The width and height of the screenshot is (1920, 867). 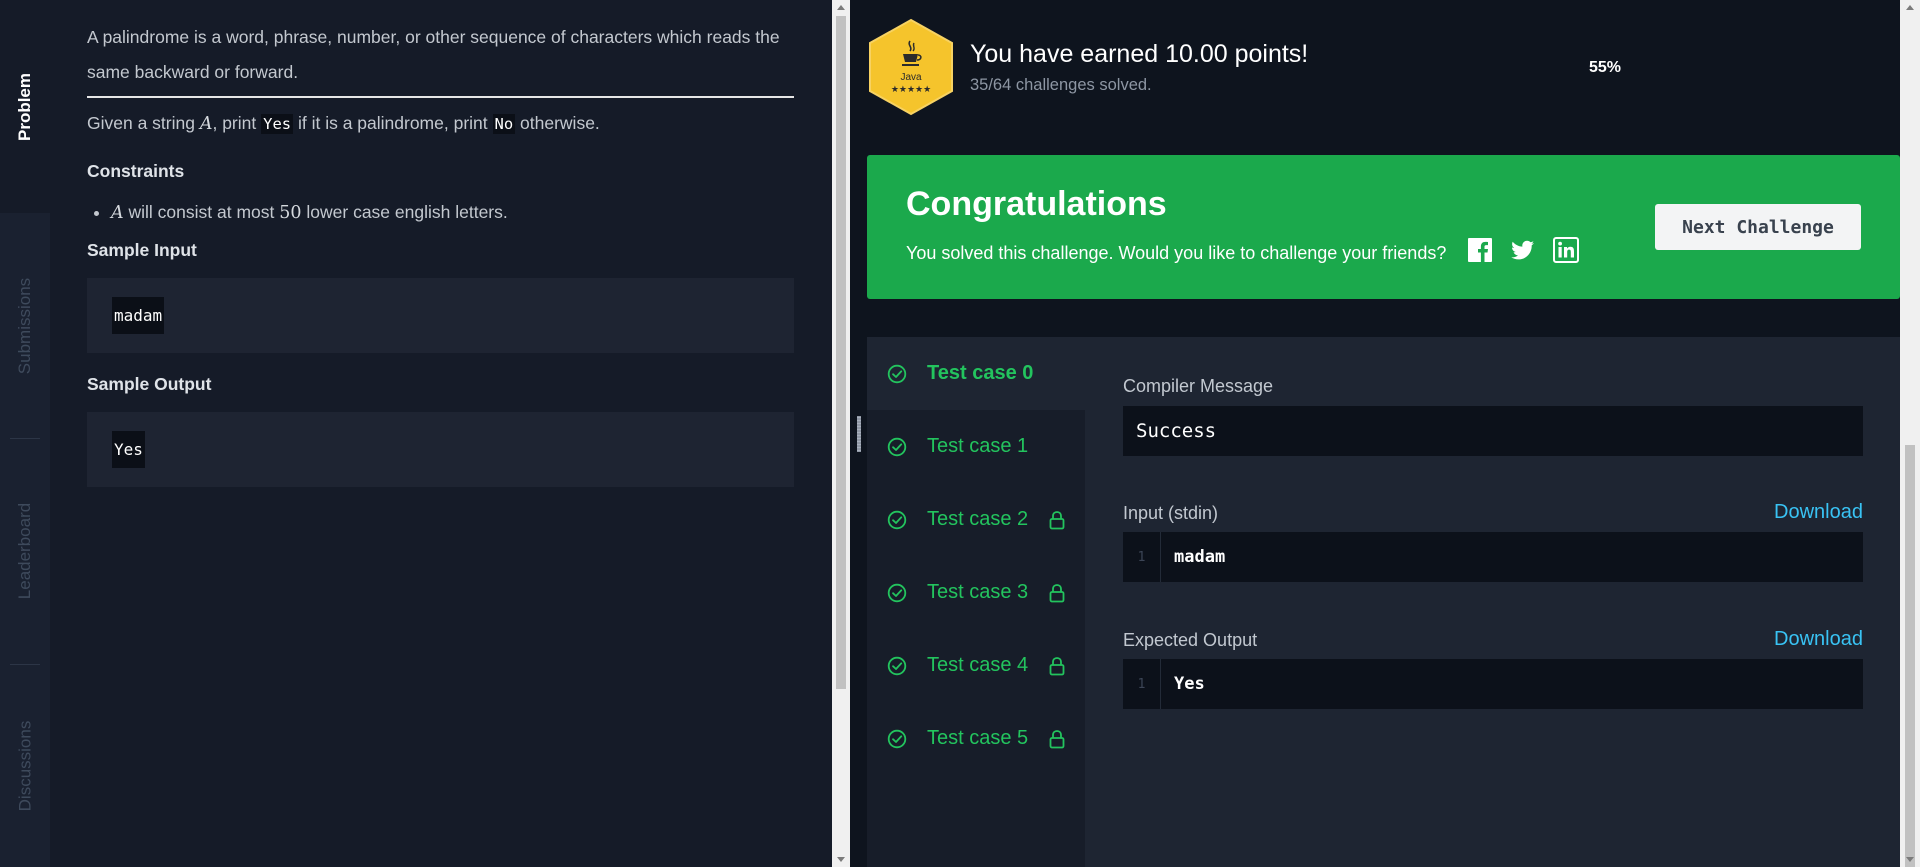 What do you see at coordinates (128, 449) in the screenshot?
I see `sample-output-code: Yes` at bounding box center [128, 449].